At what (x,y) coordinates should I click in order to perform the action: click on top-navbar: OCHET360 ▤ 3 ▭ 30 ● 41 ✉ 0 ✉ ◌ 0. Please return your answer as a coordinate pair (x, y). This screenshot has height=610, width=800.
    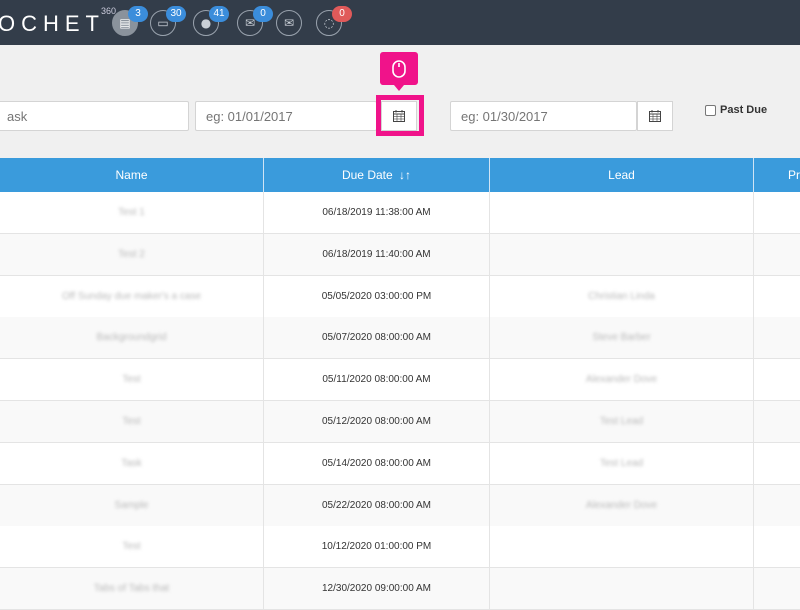
    Looking at the image, I should click on (400, 22).